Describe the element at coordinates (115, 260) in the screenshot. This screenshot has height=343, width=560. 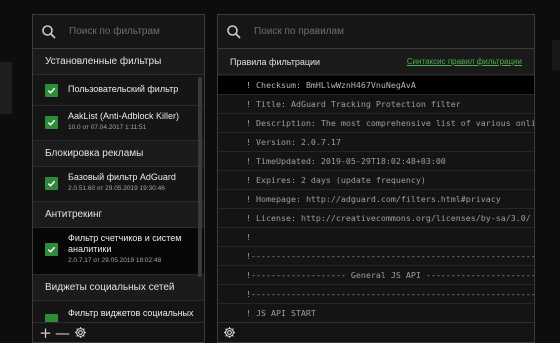
I see `filter-meta: 2.0.7.17 от 29.05.2019 18:02:48` at that location.